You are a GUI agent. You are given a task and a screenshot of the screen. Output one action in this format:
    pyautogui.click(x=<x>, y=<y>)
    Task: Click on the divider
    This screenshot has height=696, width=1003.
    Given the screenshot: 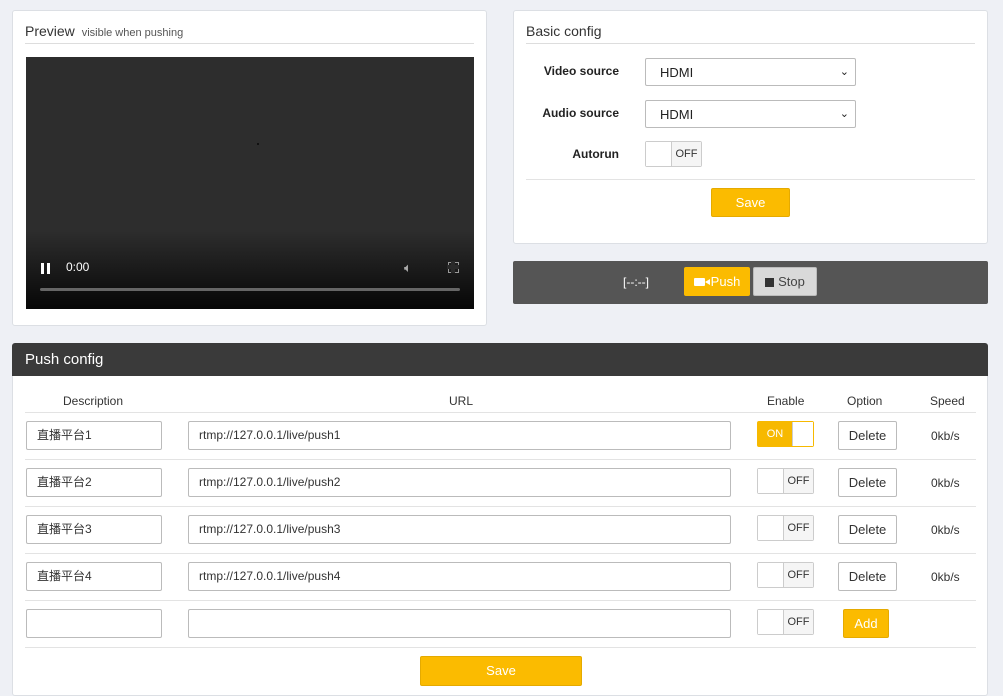 What is the action you would take?
    pyautogui.click(x=750, y=179)
    